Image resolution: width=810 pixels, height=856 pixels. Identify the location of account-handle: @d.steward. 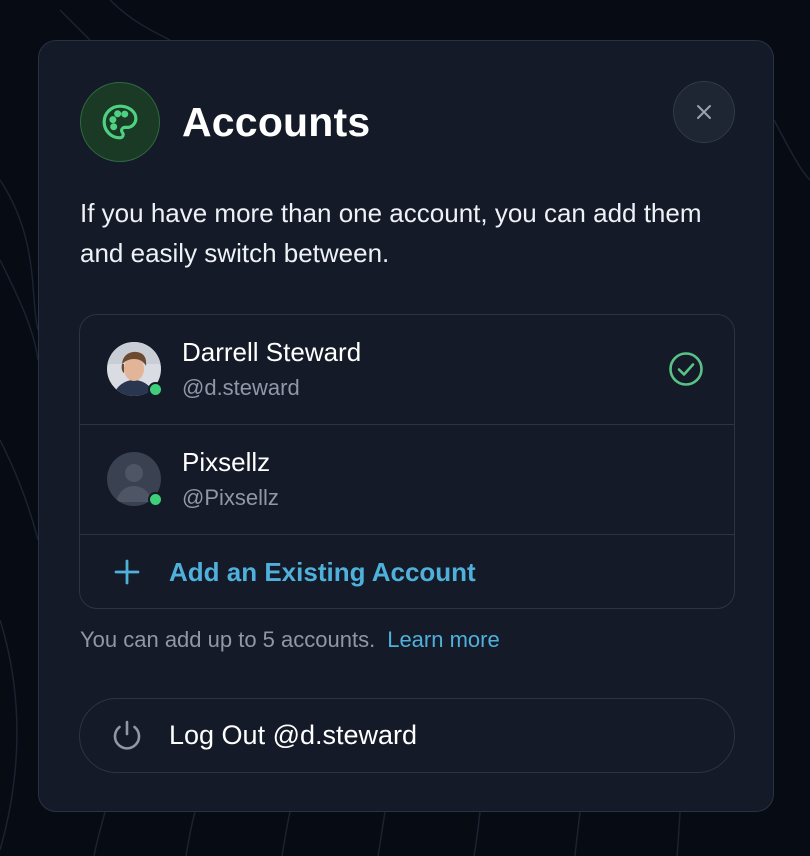
(241, 387).